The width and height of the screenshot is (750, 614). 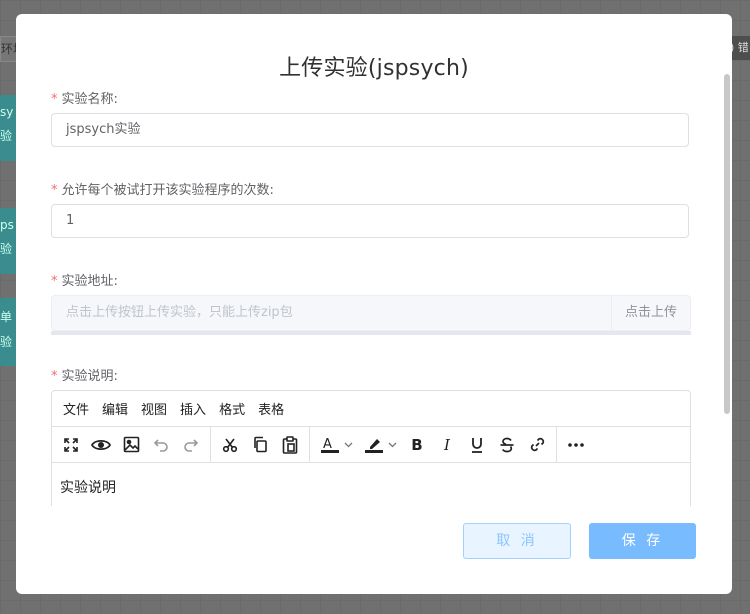 I want to click on link-icon, so click(x=537, y=445).